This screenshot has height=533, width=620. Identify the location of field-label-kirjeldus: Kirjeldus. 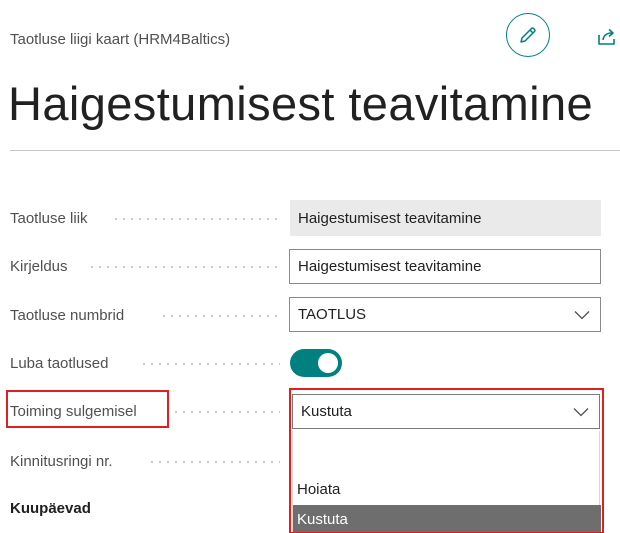
(39, 266).